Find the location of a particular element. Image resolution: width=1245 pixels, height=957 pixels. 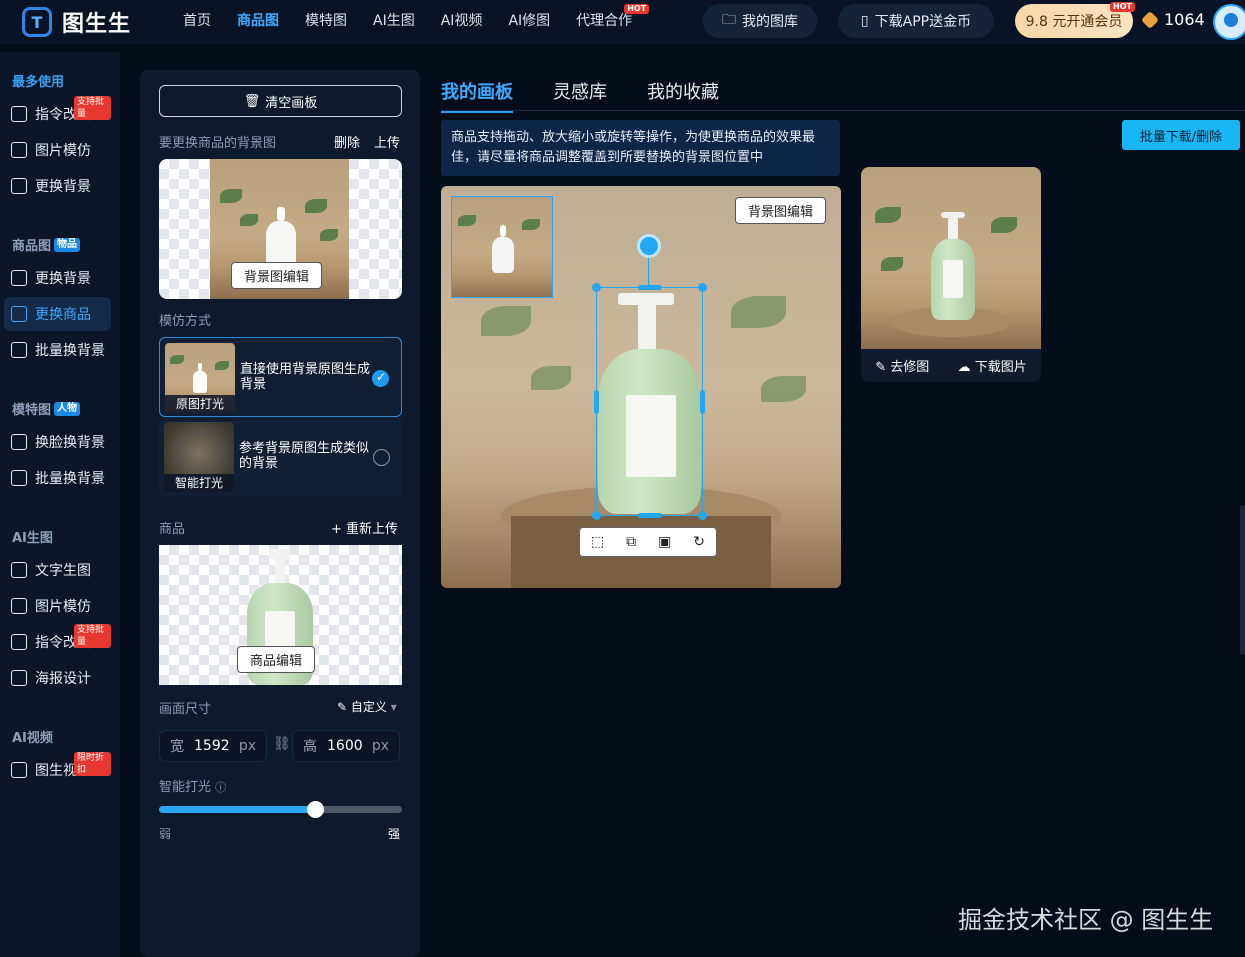

batch-badge: 支持批量 is located at coordinates (92, 636).